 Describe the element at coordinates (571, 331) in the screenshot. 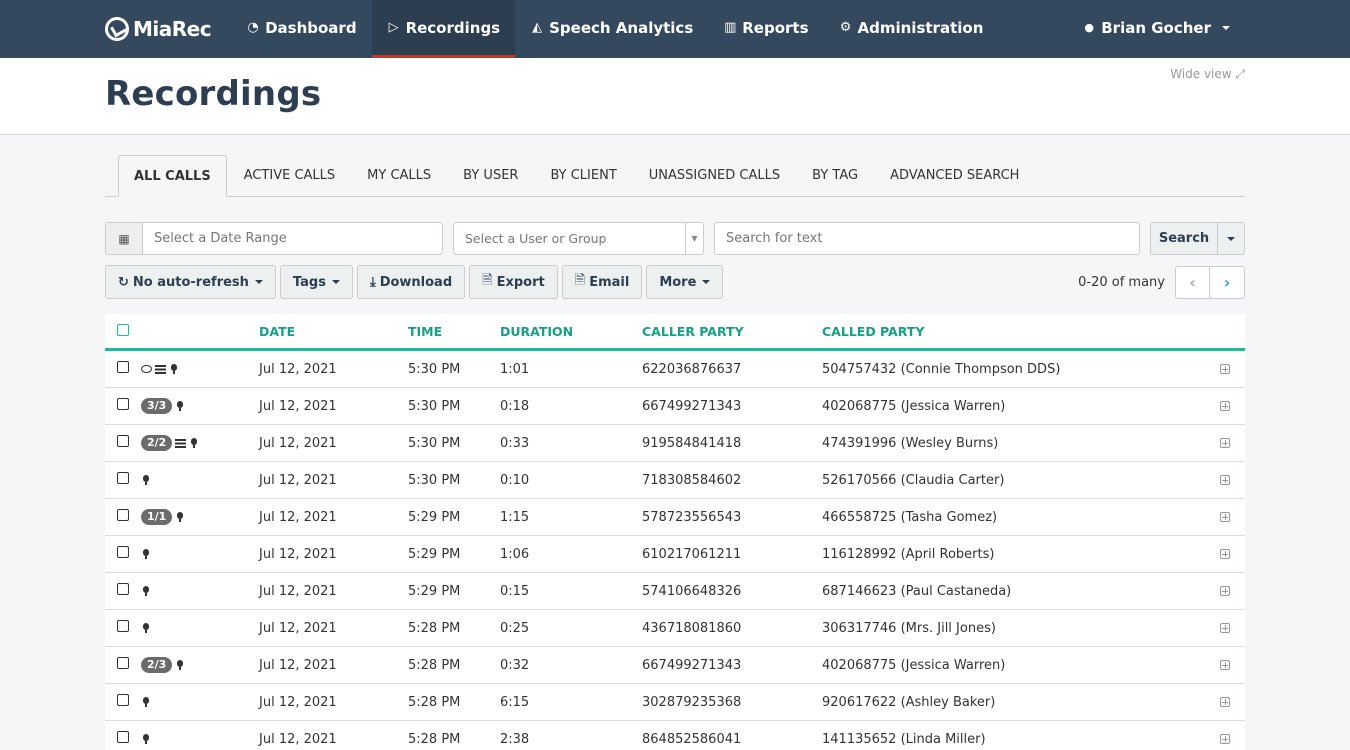

I see `column-header-duration: DURATION` at that location.